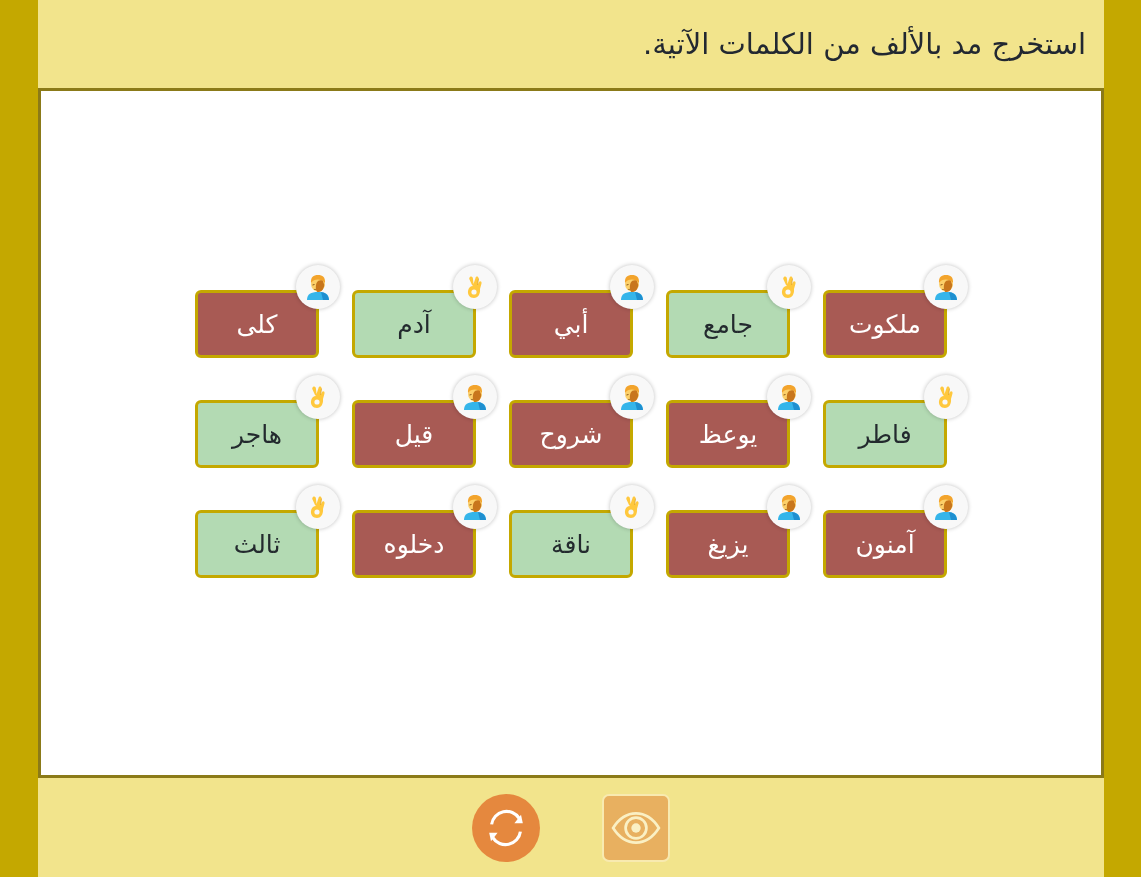 The width and height of the screenshot is (1141, 877). What do you see at coordinates (414, 324) in the screenshot?
I see `word-card: آدم` at bounding box center [414, 324].